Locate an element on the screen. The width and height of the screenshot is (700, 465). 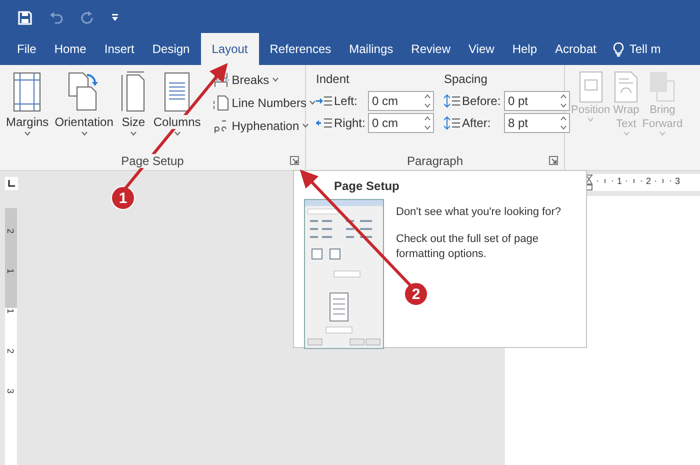
tab-stop-icon is located at coordinates (11, 184).